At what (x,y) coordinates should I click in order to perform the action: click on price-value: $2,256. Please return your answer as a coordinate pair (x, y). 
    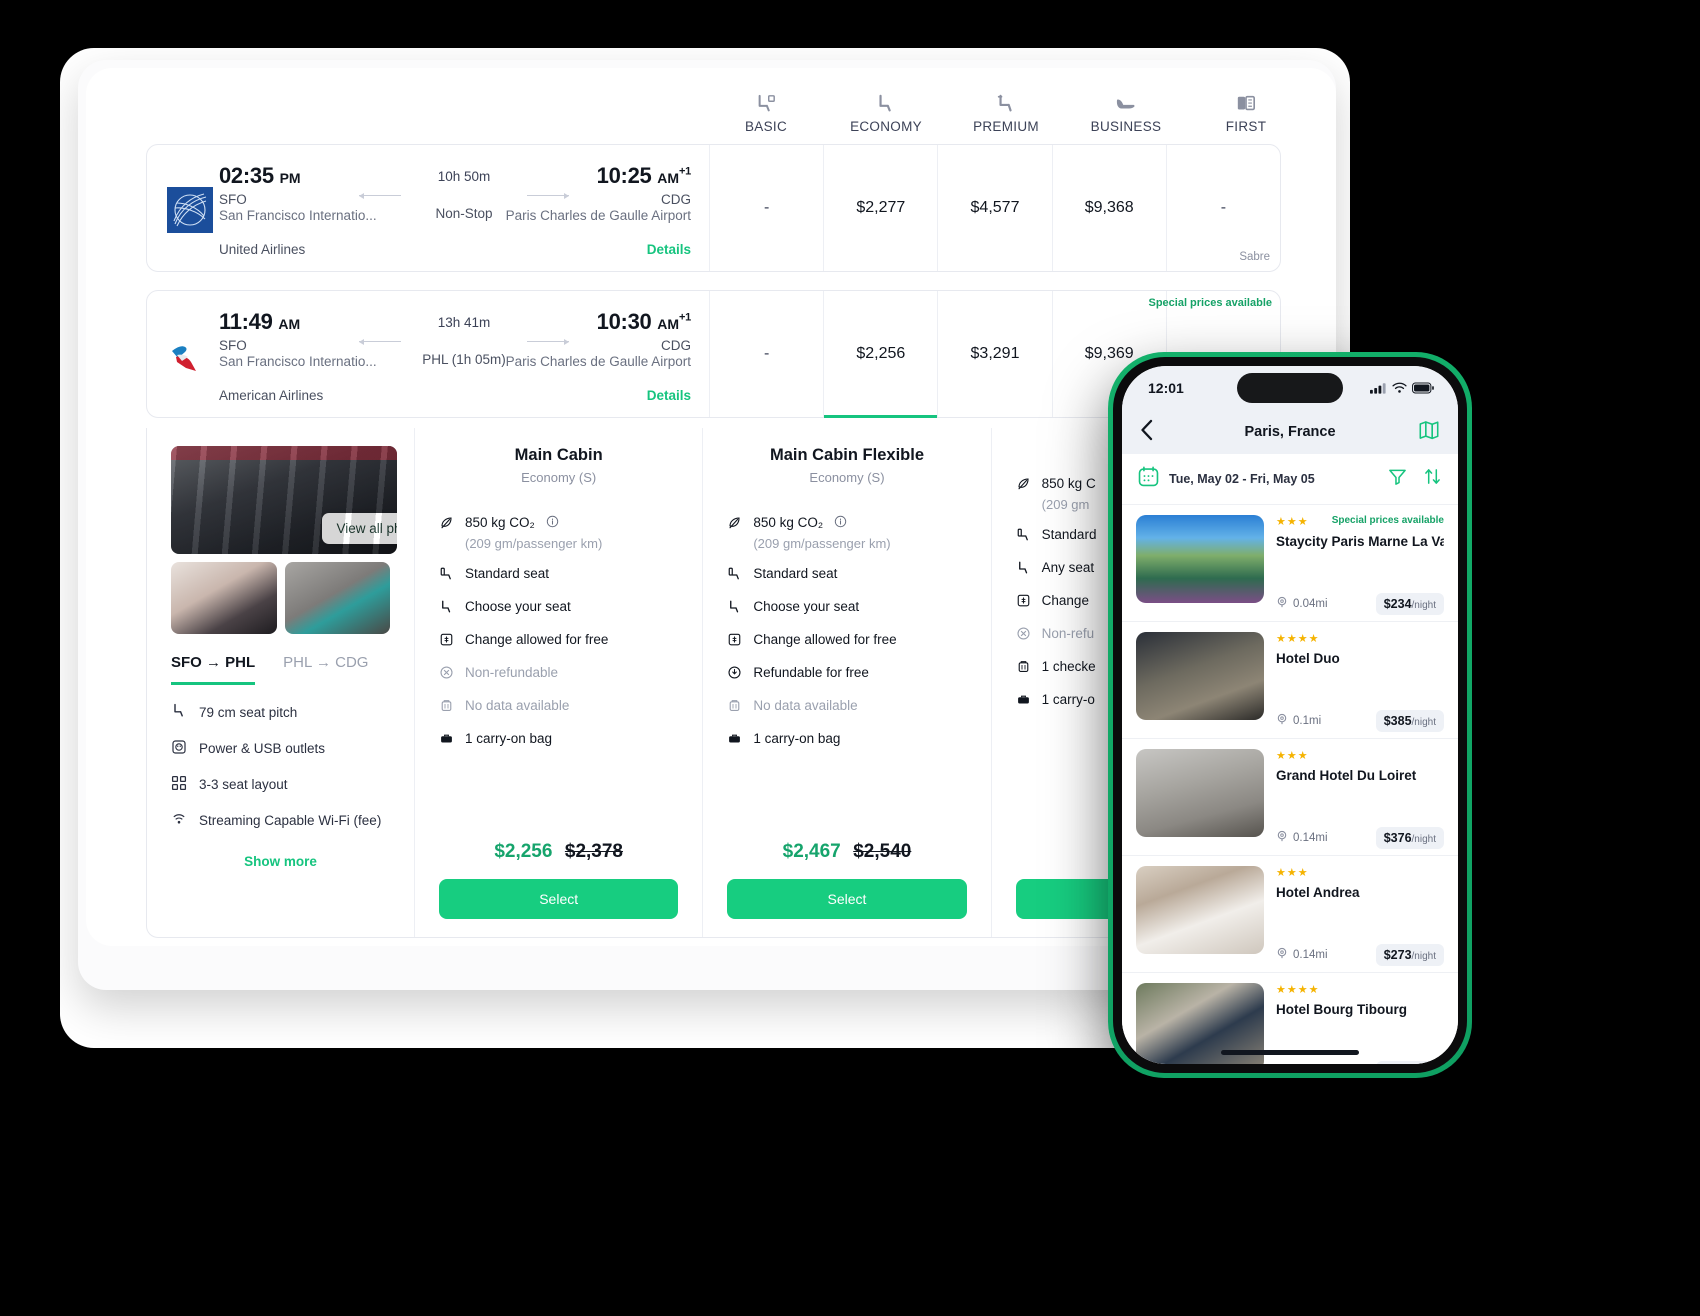
    Looking at the image, I should click on (881, 353).